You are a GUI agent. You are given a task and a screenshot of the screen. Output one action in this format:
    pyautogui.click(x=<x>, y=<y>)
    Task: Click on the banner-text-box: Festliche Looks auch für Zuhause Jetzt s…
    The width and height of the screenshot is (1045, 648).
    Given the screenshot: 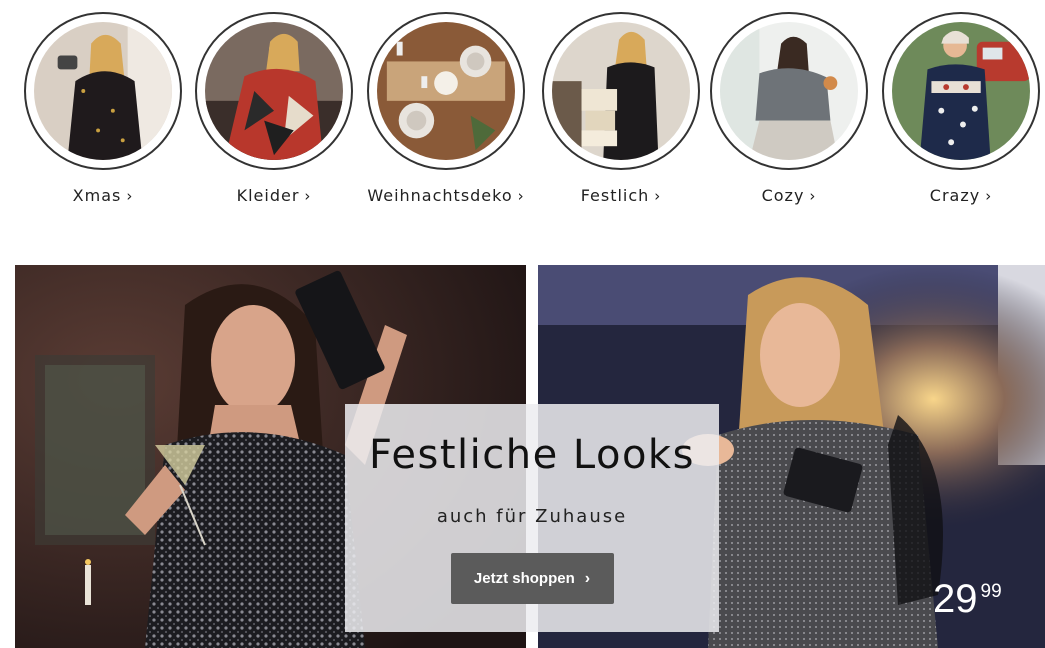 What is the action you would take?
    pyautogui.click(x=532, y=518)
    